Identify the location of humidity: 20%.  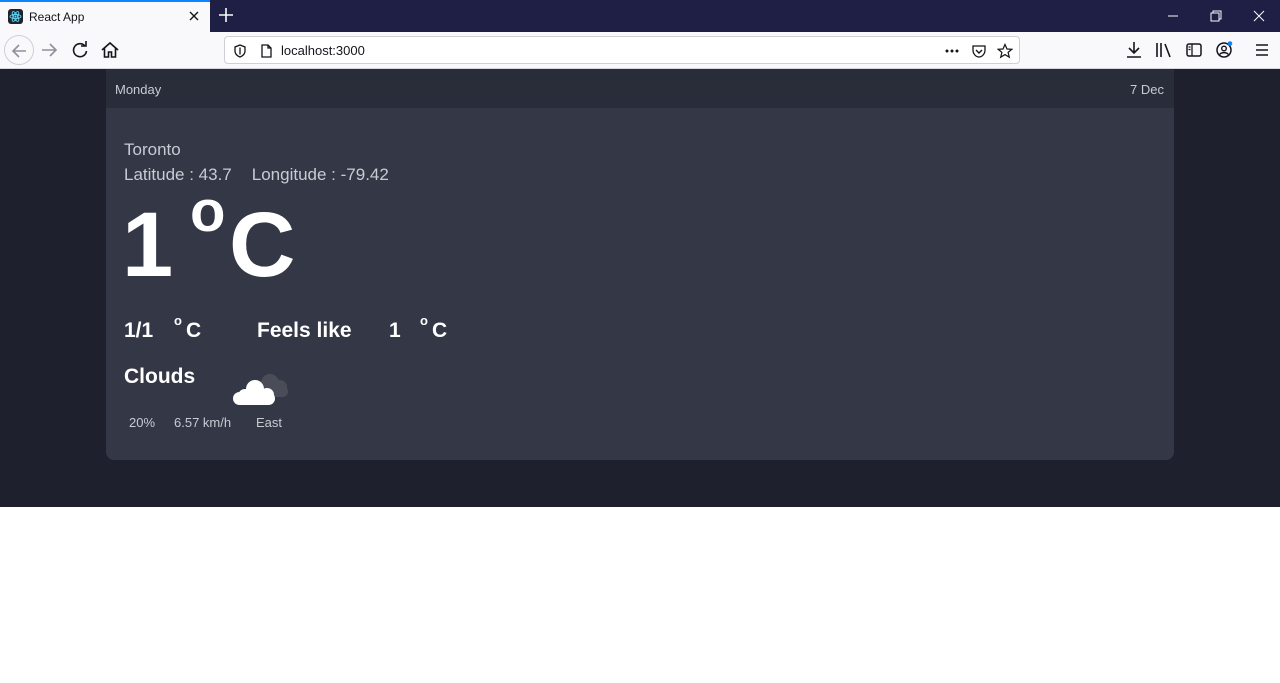
(142, 422).